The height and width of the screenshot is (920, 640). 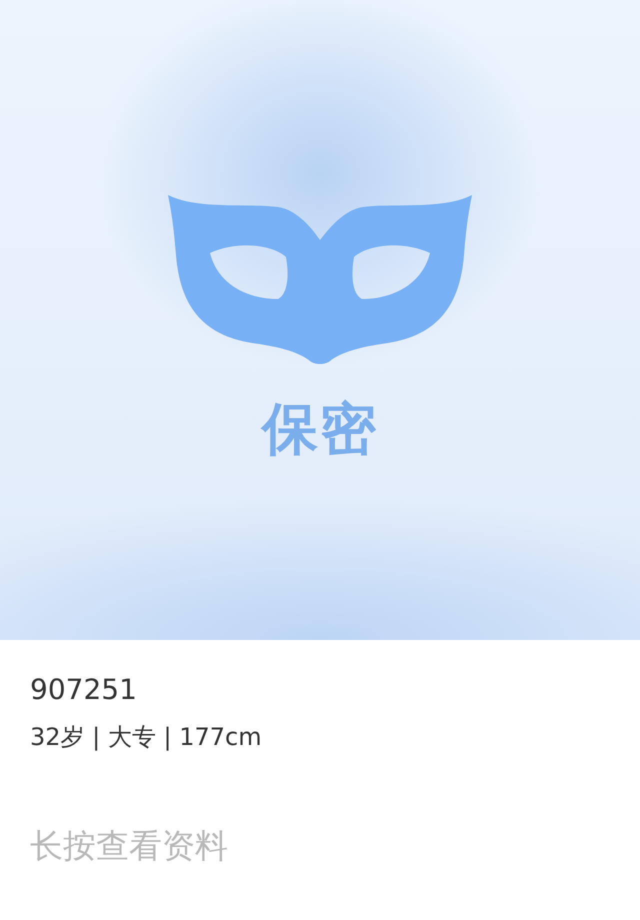 I want to click on mask-icon, so click(x=320, y=280).